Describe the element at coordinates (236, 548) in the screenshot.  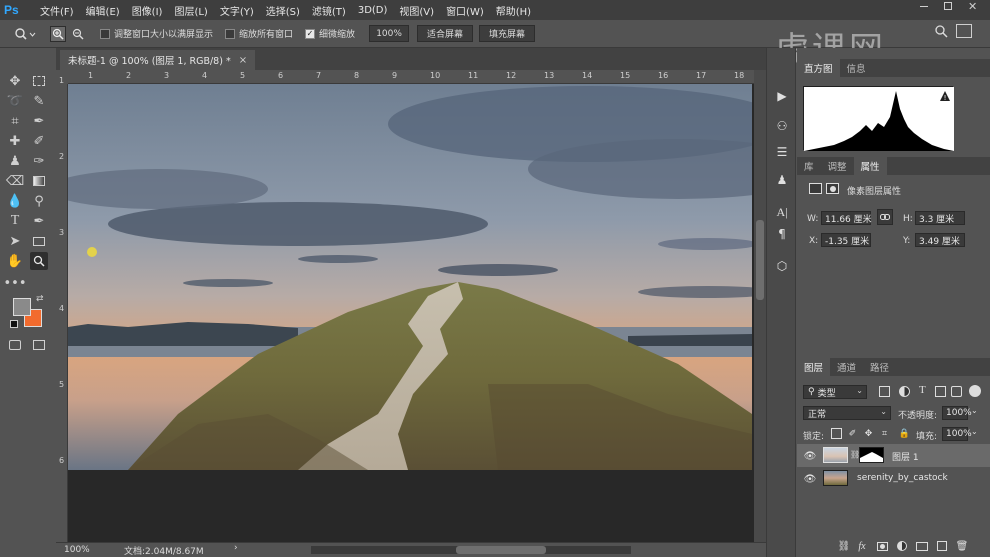
I see `status-menu-arrow: ›` at that location.